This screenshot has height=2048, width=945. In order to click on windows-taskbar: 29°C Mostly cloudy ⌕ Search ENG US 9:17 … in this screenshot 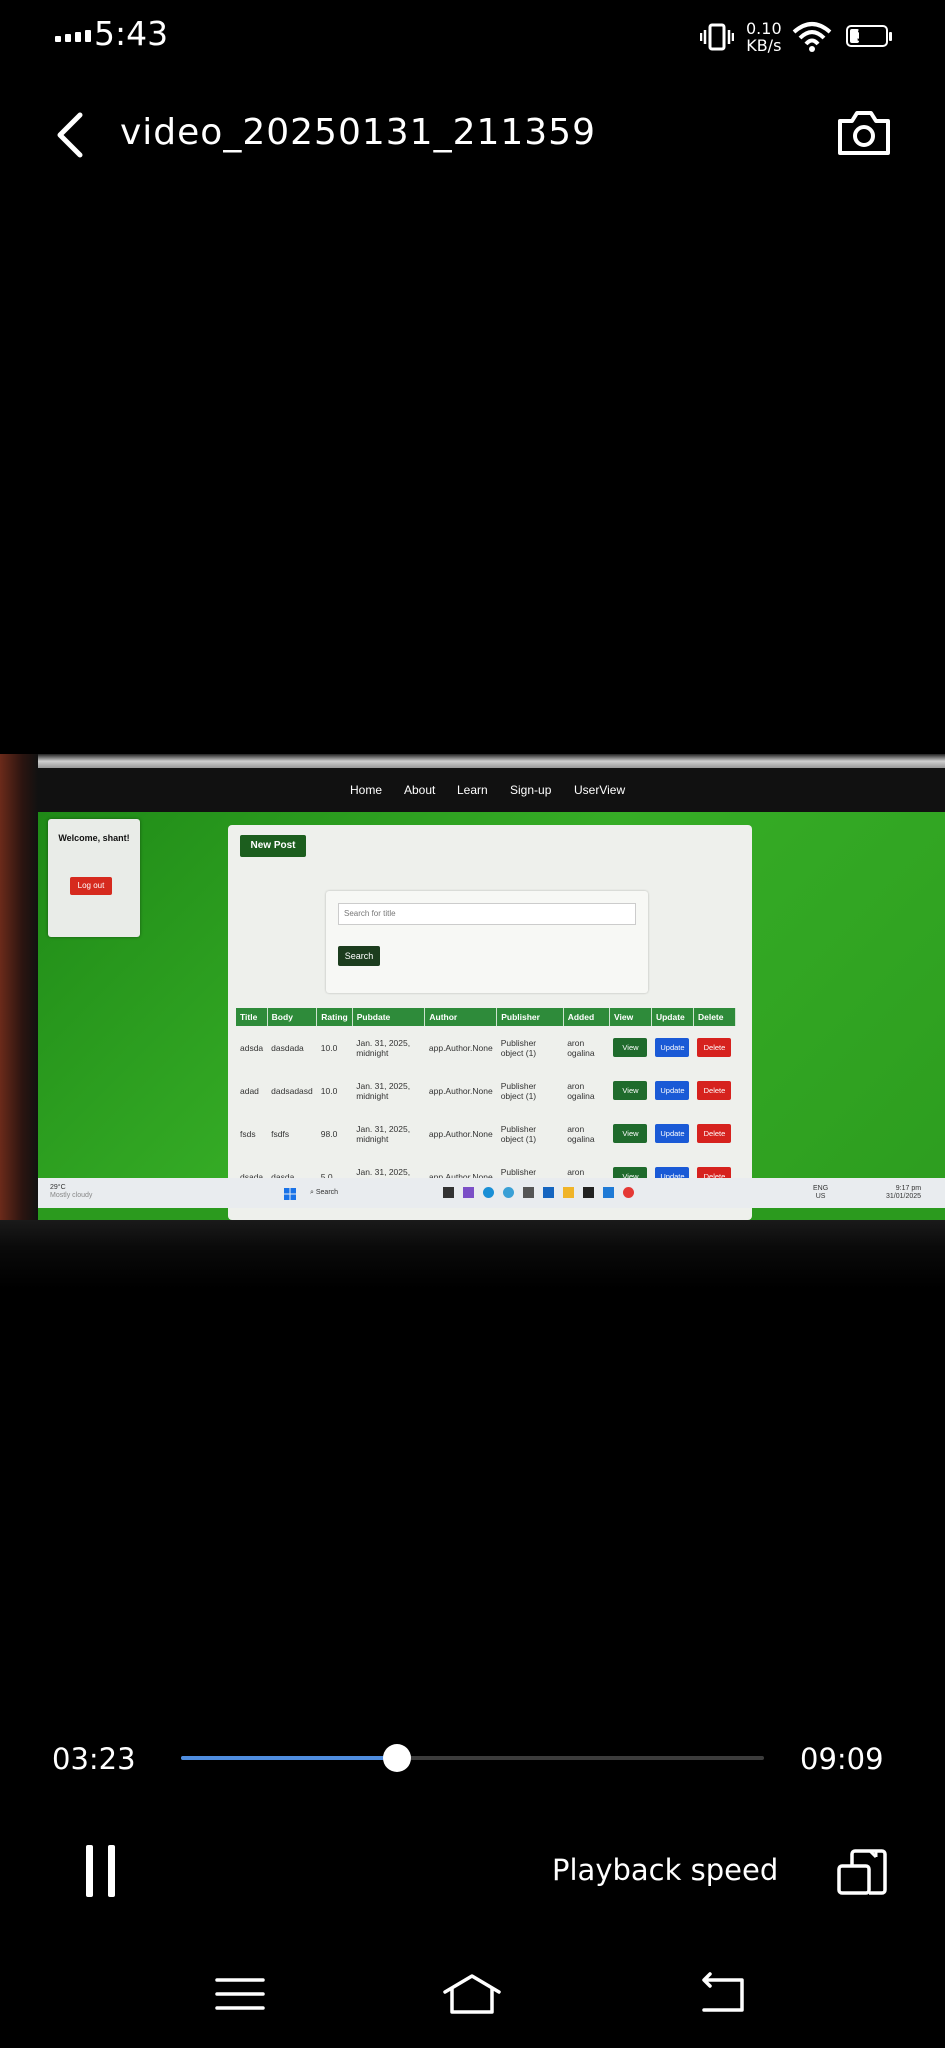, I will do `click(491, 1193)`.